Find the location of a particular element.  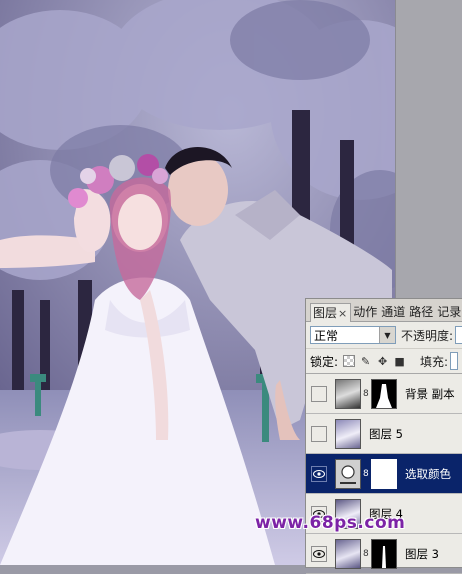

lock-all-icon: ■ is located at coordinates (399, 361).